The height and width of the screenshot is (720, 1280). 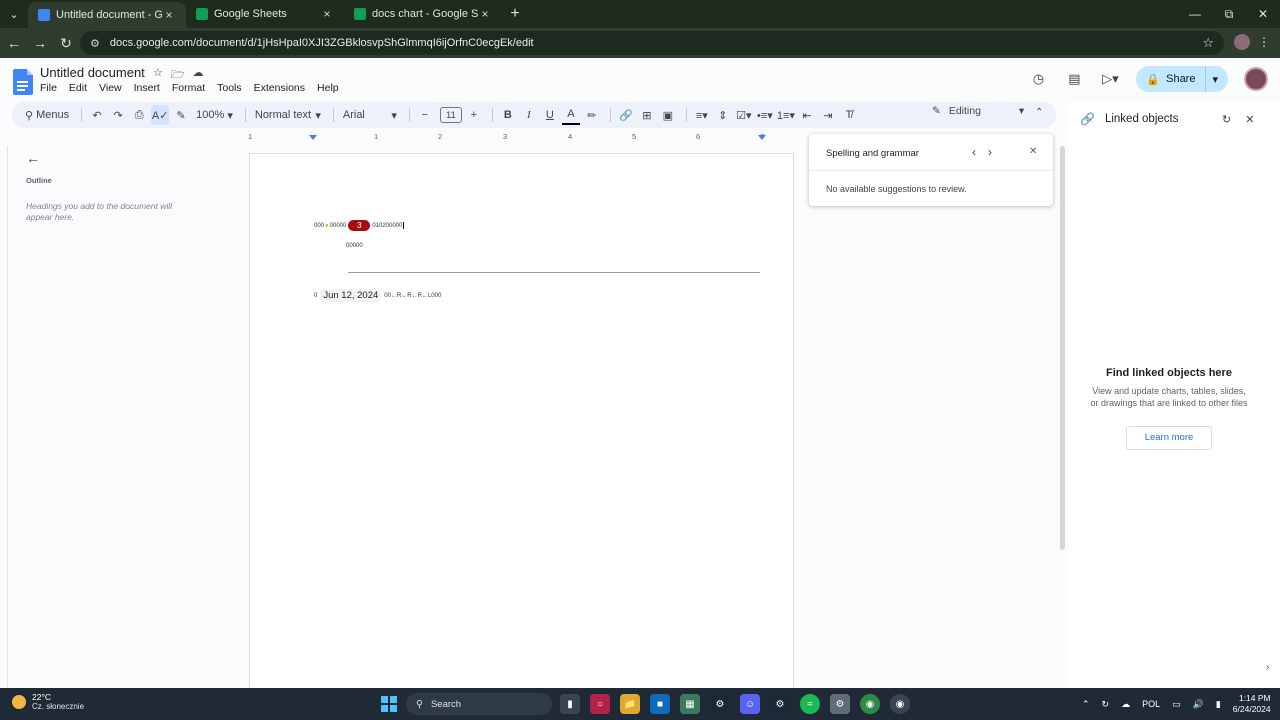 I want to click on menu-tools: Tools, so click(x=229, y=88).